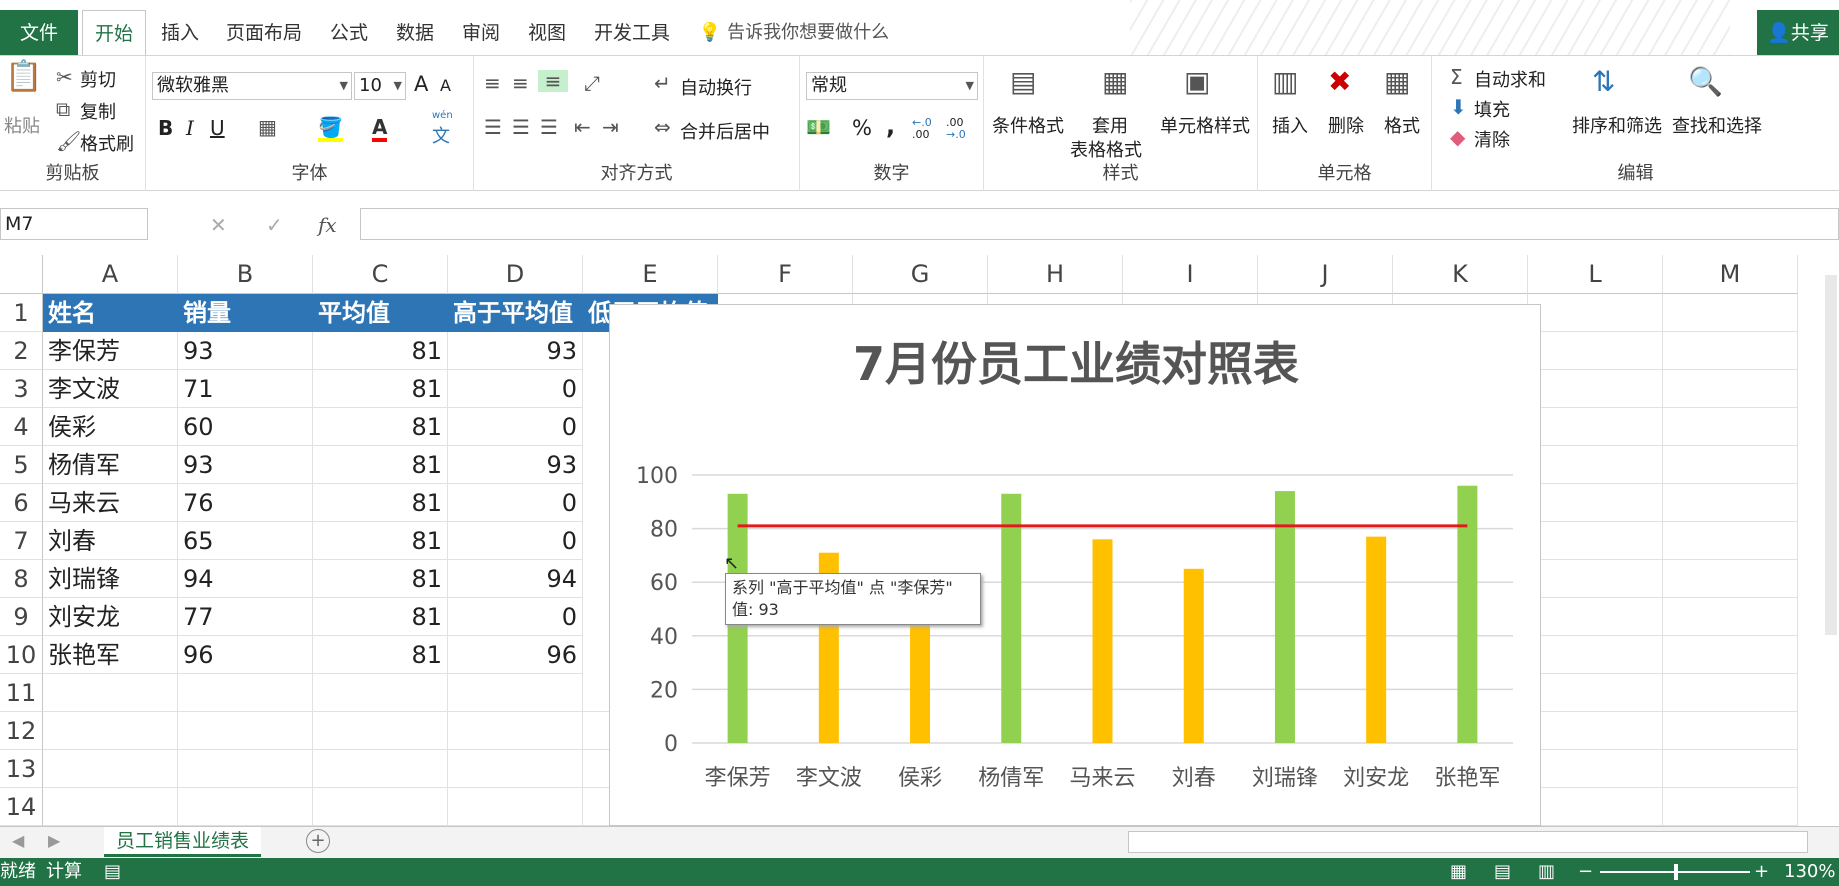 This screenshot has width=1839, height=886. Describe the element at coordinates (327, 225) in the screenshot. I see `insert-function-icon: fx` at that location.